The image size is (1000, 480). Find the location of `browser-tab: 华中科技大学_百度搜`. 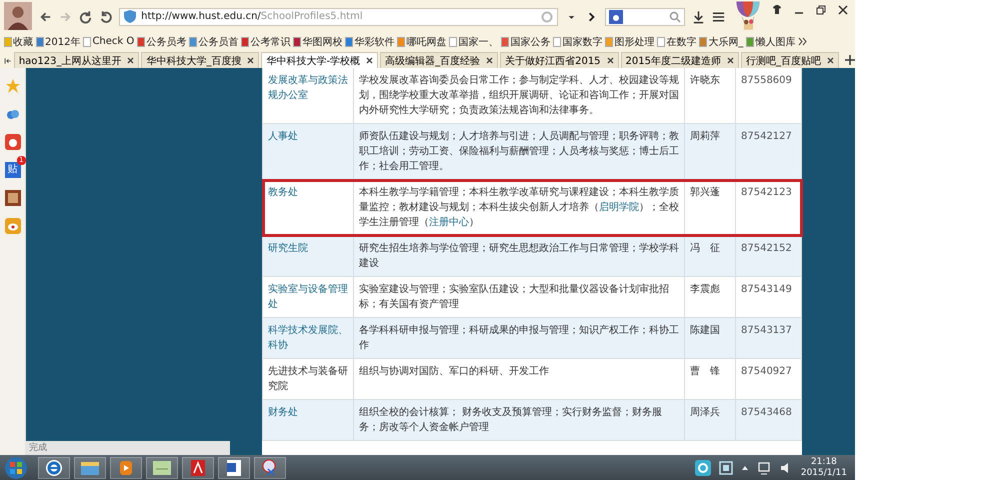

browser-tab: 华中科技大学_百度搜 is located at coordinates (200, 60).